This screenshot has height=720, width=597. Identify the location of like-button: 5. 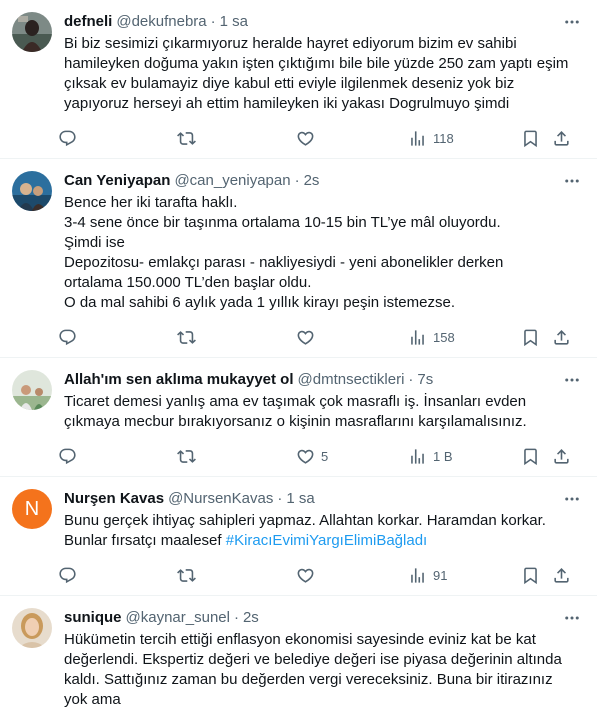
(352, 456).